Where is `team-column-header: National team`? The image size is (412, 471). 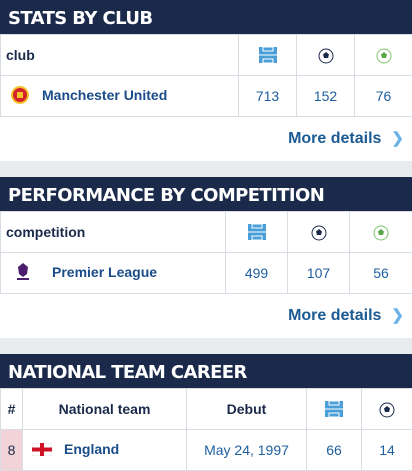 team-column-header: National team is located at coordinates (105, 409).